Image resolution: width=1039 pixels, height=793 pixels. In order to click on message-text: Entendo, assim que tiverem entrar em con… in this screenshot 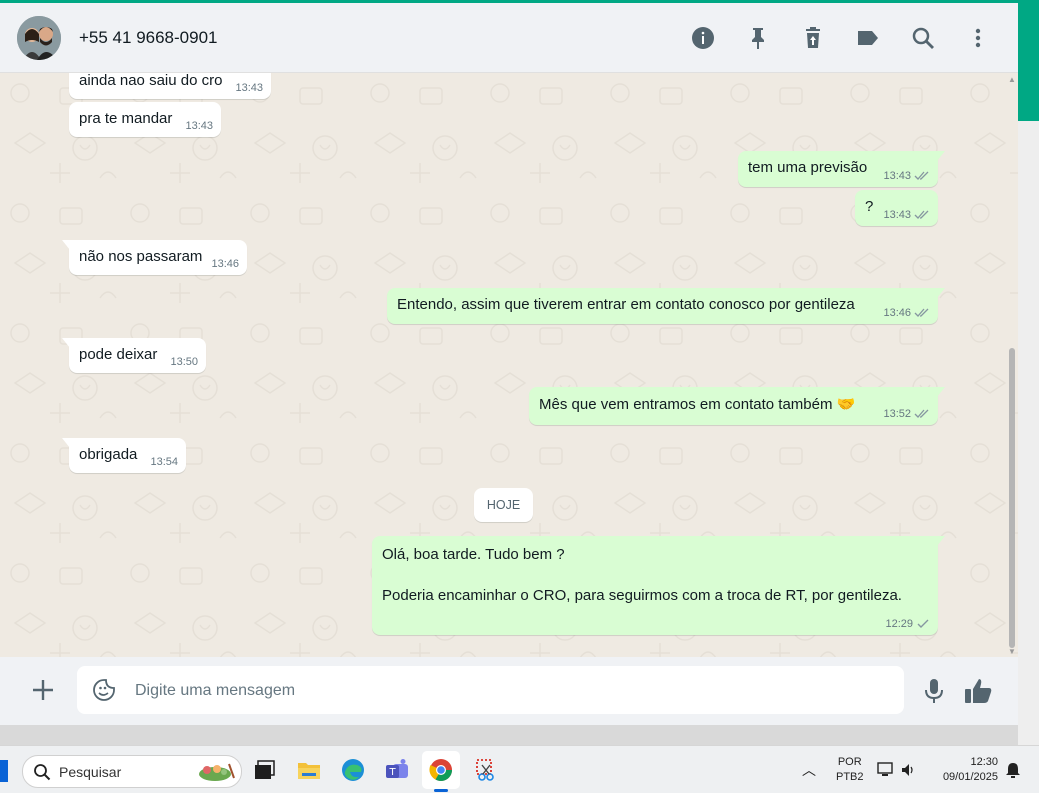, I will do `click(626, 304)`.